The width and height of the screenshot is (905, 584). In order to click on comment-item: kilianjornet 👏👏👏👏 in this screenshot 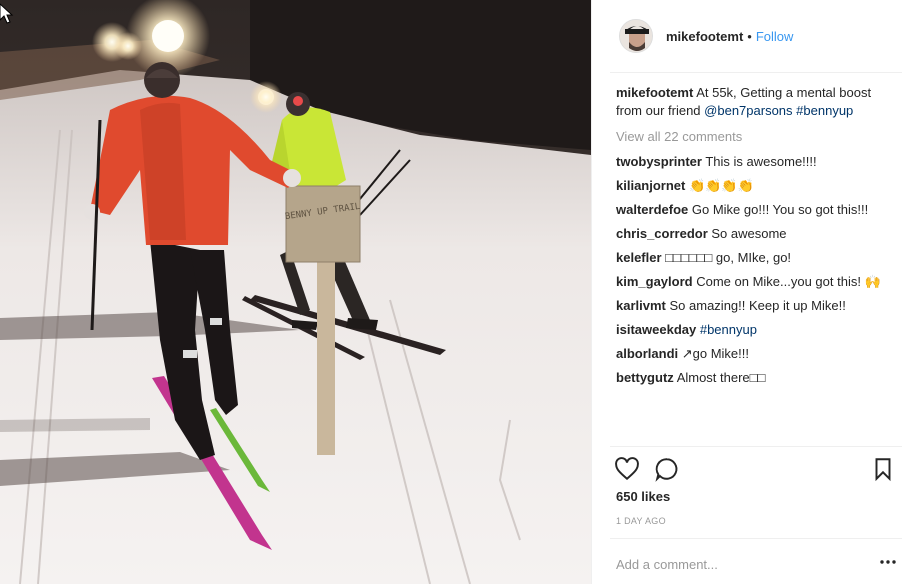, I will do `click(754, 186)`.